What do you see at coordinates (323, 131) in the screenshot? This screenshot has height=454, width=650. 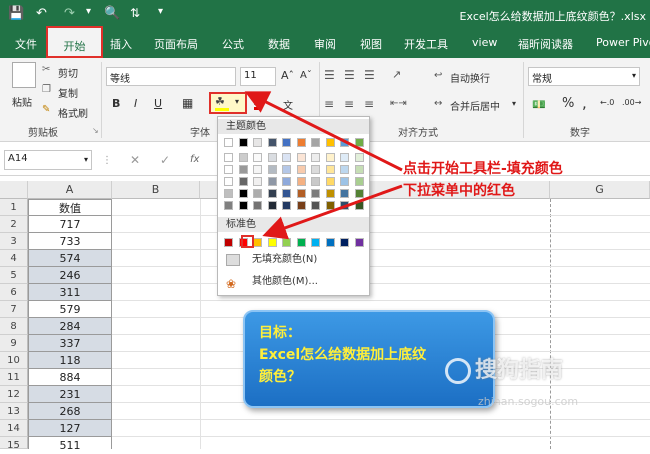 I see `arrow-to-fill-button` at bounding box center [323, 131].